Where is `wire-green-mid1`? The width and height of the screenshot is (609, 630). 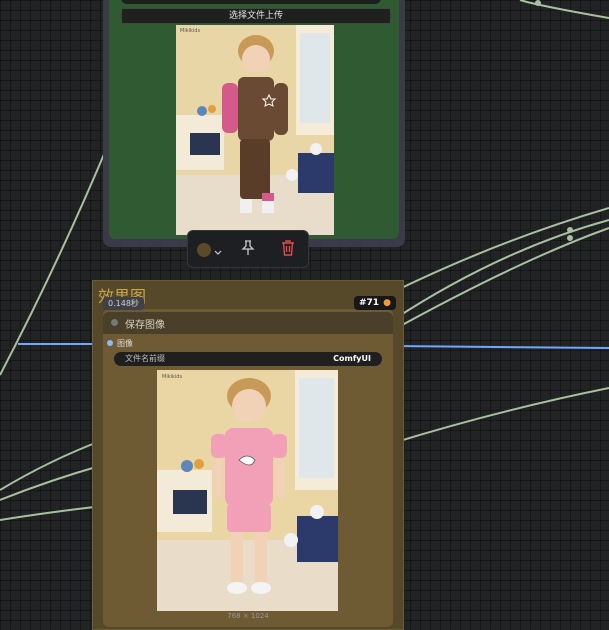 wire-green-mid1 is located at coordinates (500, 250).